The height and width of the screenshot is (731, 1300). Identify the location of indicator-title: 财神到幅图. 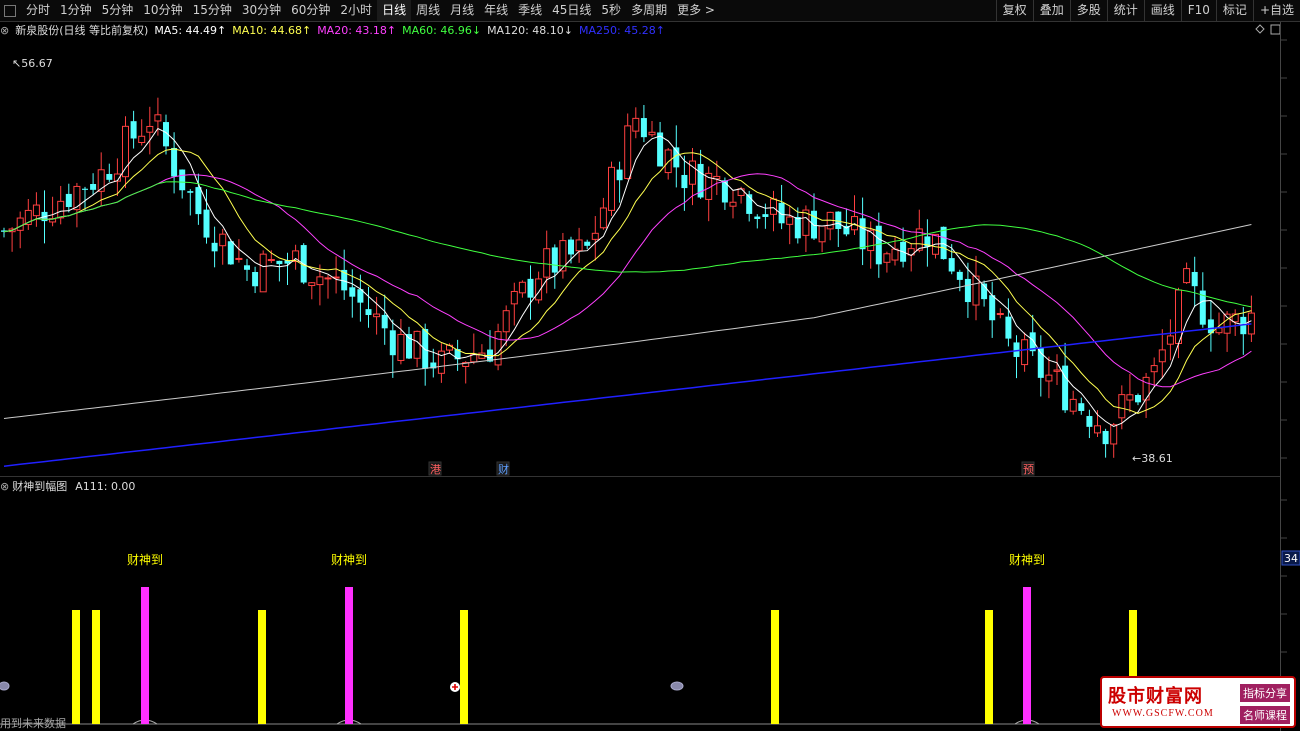
(40, 486).